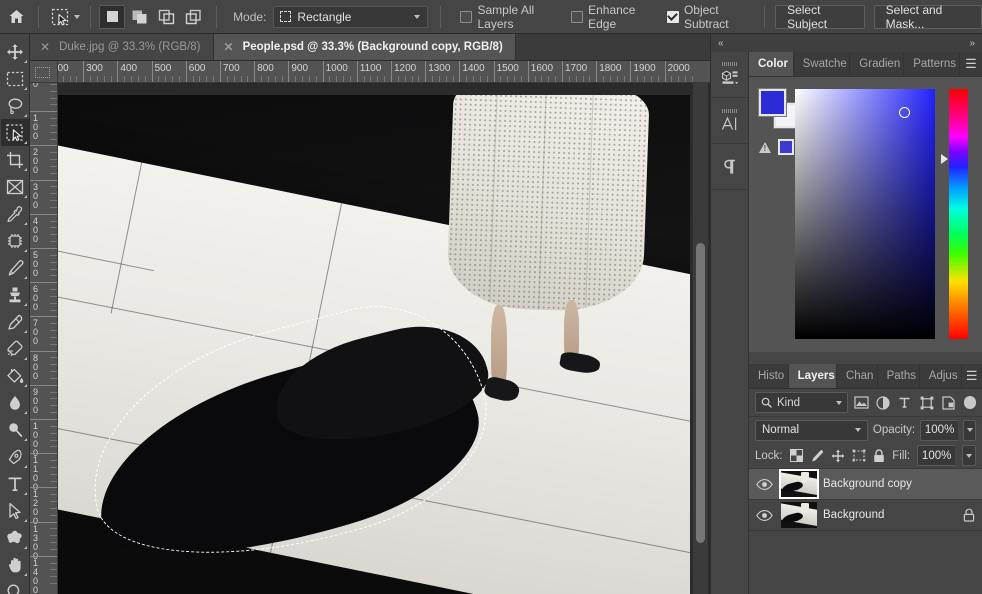 The width and height of the screenshot is (982, 594). I want to click on object-subtract-checkbox: Object Subtract, so click(709, 17).